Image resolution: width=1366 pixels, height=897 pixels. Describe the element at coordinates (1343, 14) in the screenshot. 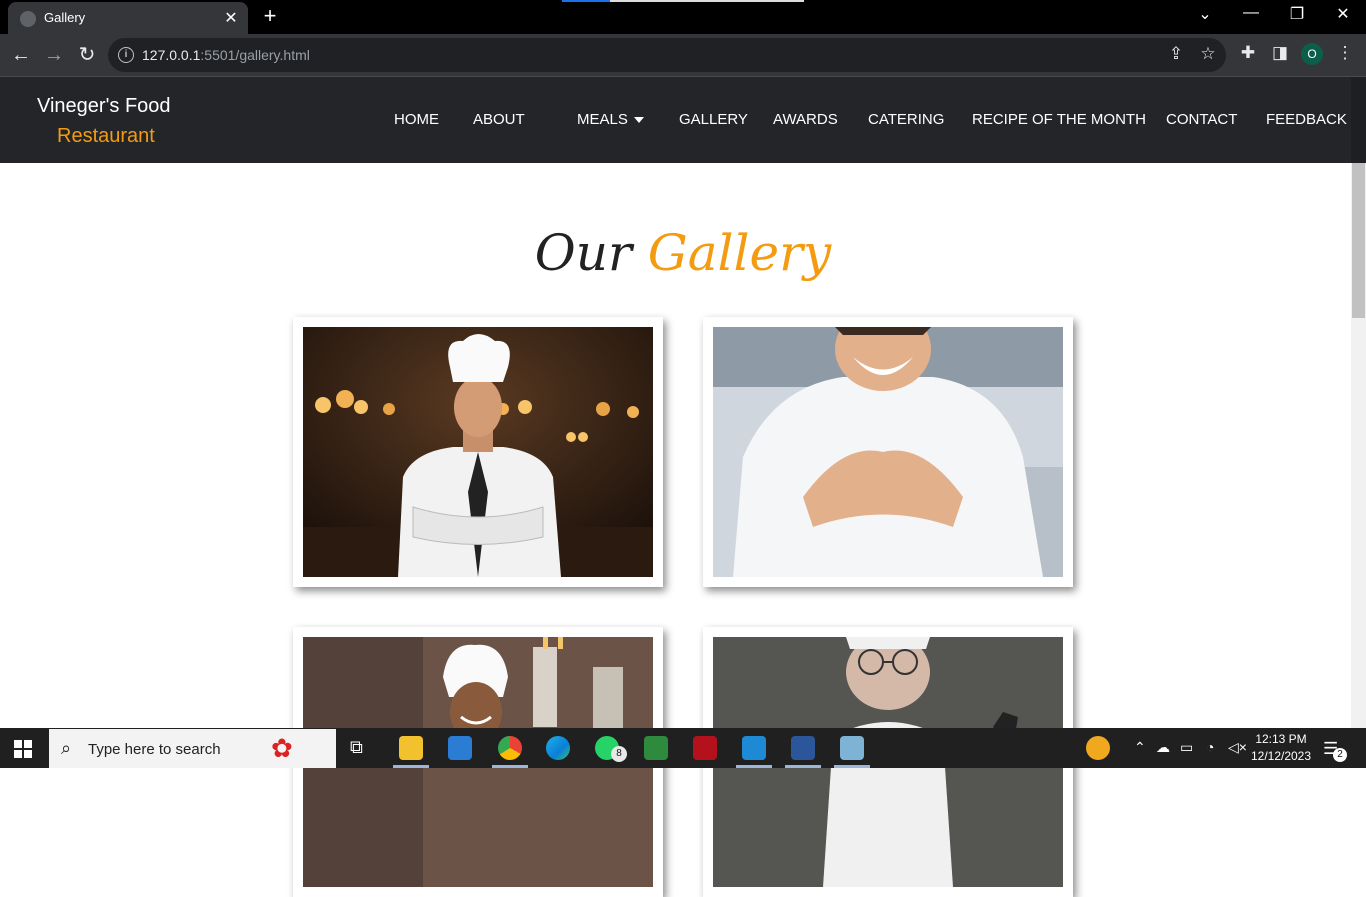

I see `close-window-button: ✕` at that location.